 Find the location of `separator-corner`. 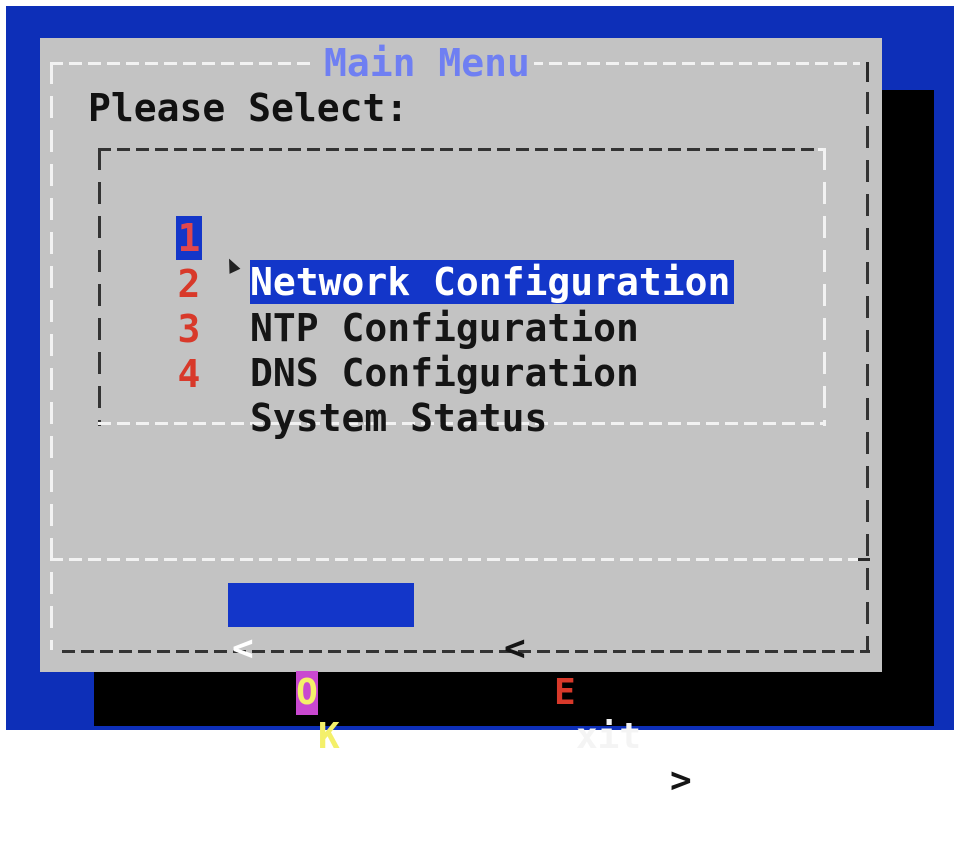

separator-corner is located at coordinates (864, 559).